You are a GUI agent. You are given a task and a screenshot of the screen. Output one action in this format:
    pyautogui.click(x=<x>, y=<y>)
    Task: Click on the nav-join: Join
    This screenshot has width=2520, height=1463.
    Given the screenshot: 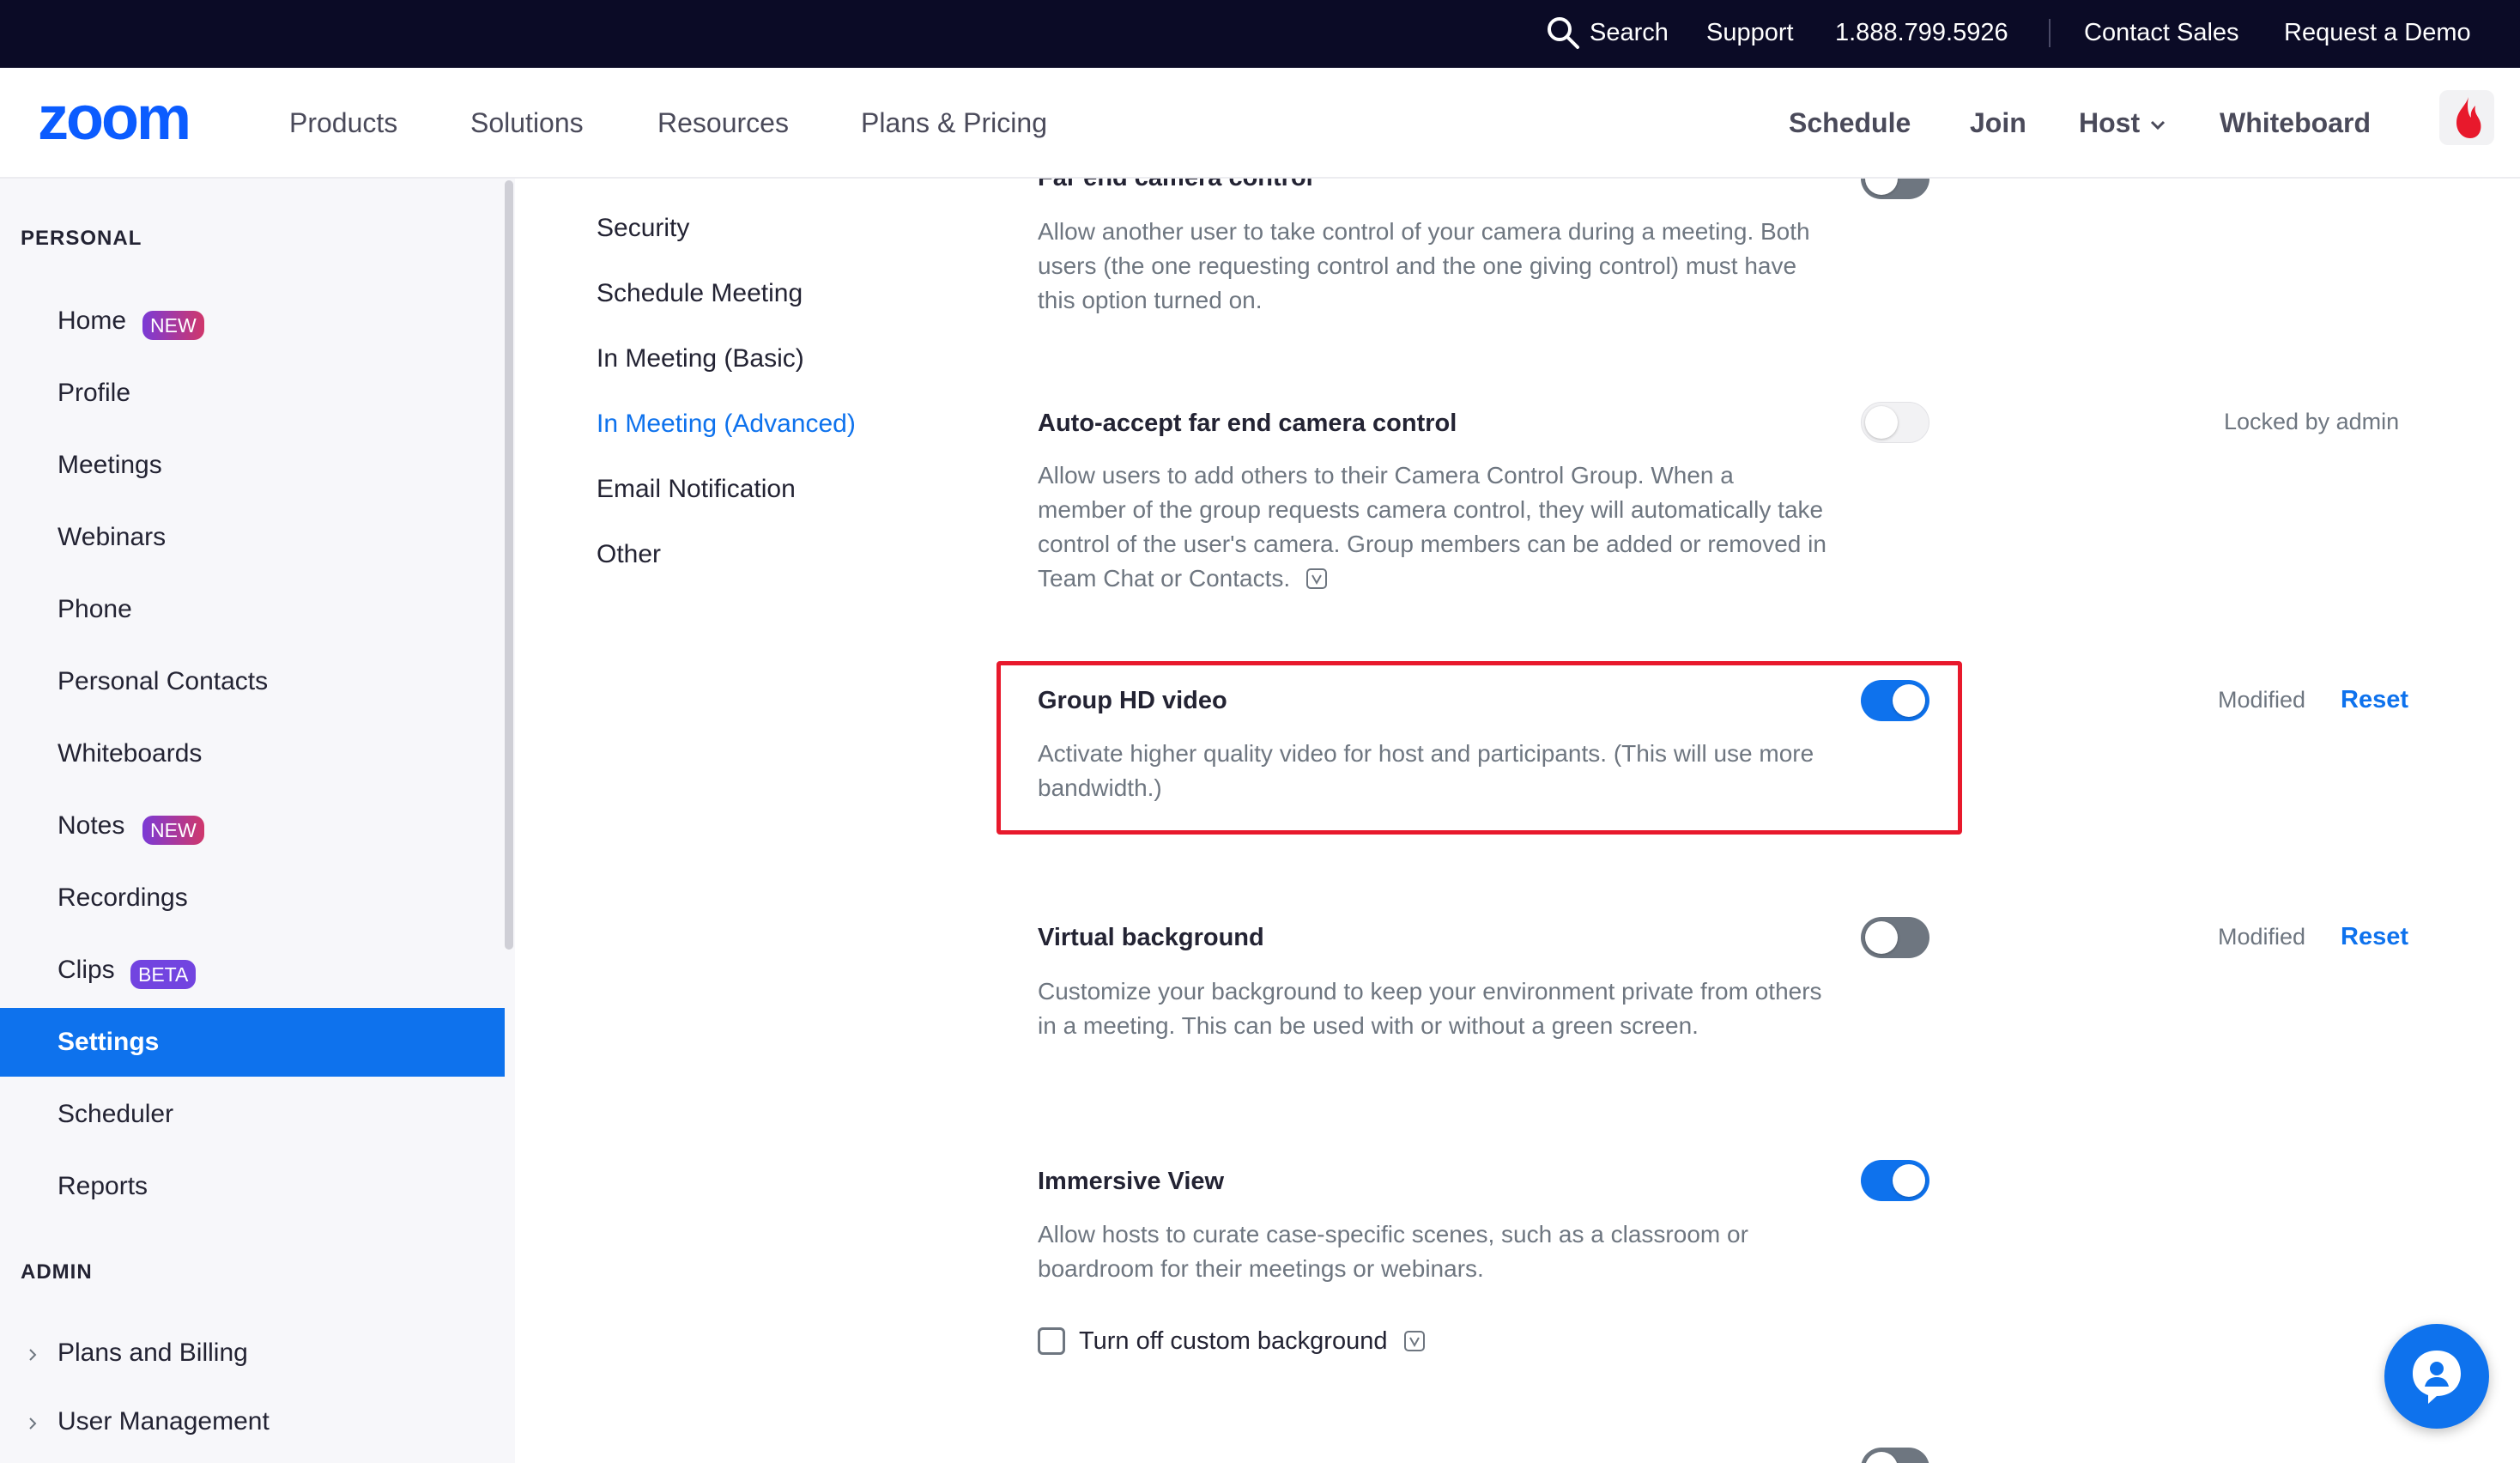 What is the action you would take?
    pyautogui.click(x=1998, y=123)
    